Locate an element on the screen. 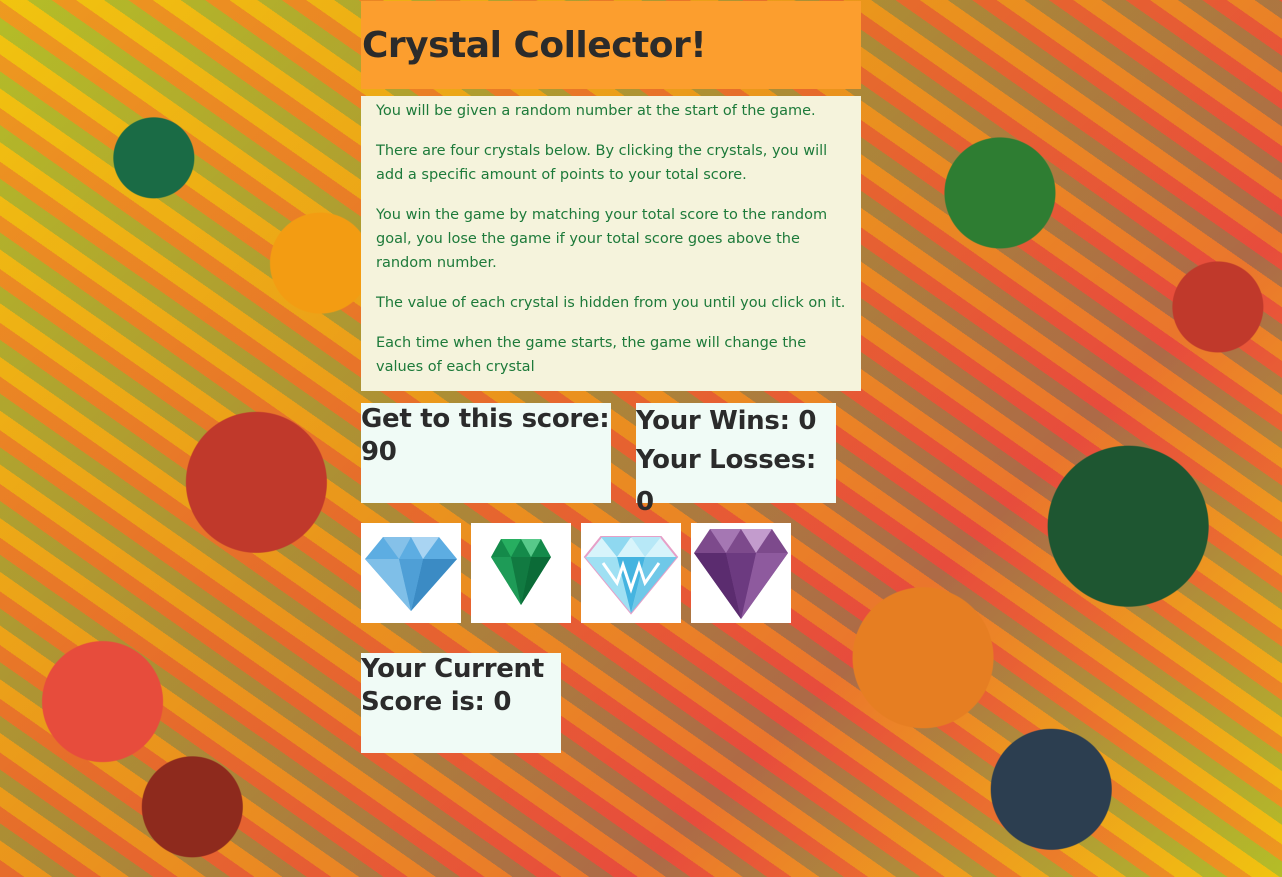 This screenshot has height=877, width=1282. purple-amethyst-icon is located at coordinates (741, 574).